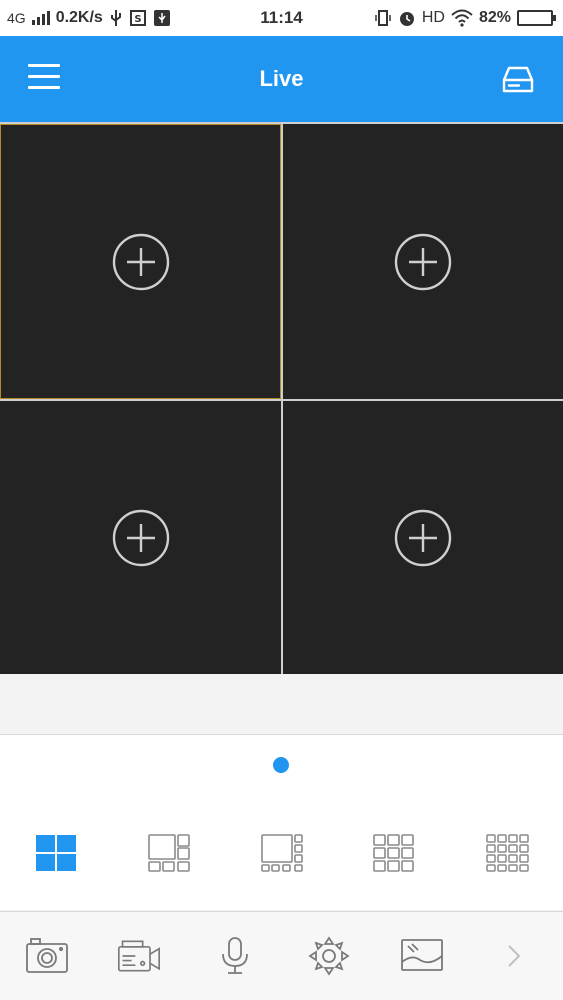  I want to click on bottom-toolbar, so click(281, 955).